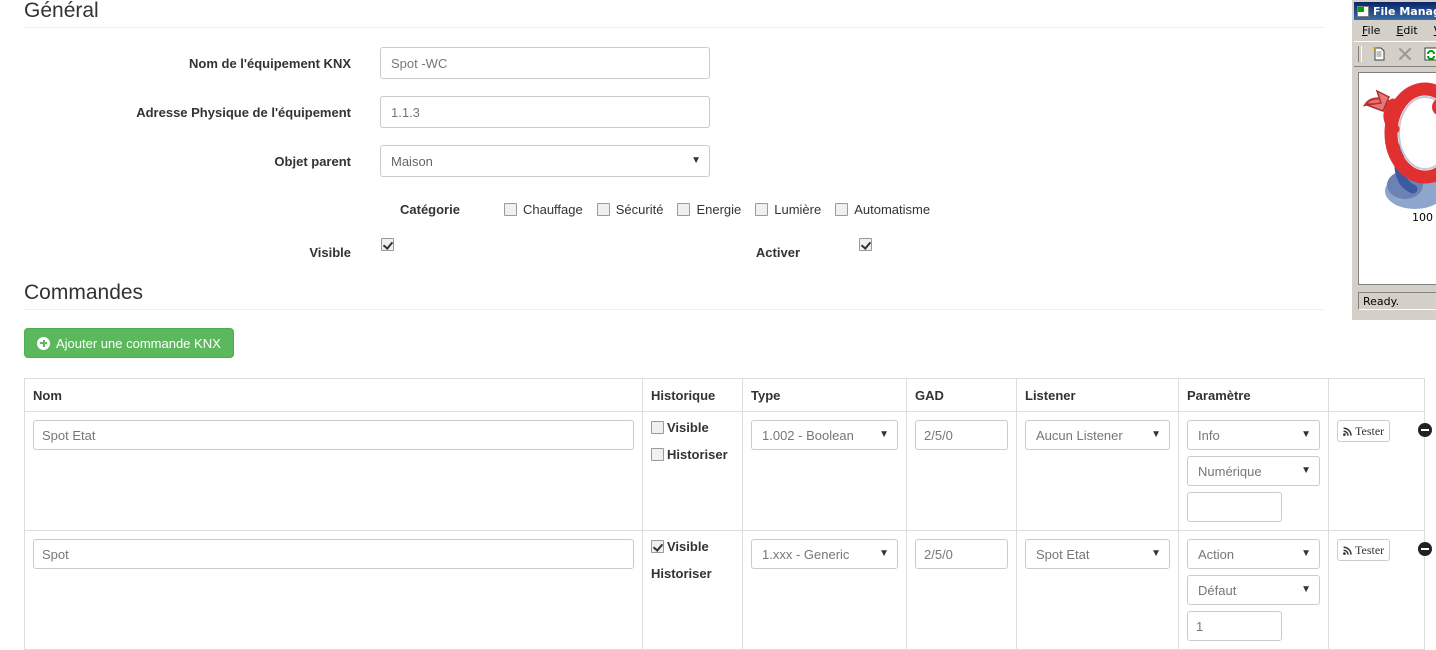 The height and width of the screenshot is (650, 1436). What do you see at coordinates (1234, 507) in the screenshot?
I see `parametre-value-input` at bounding box center [1234, 507].